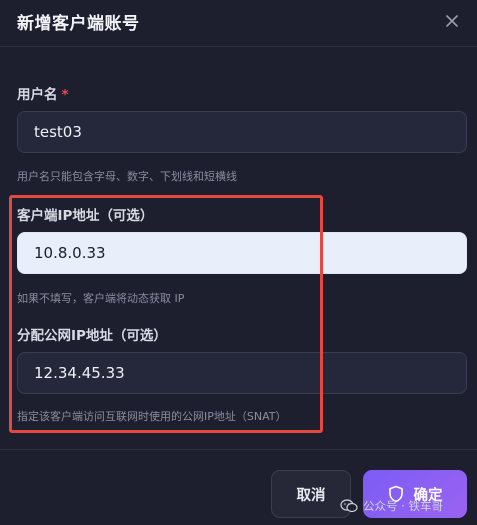 This screenshot has width=477, height=525. Describe the element at coordinates (242, 253) in the screenshot. I see `client-ip-input` at that location.